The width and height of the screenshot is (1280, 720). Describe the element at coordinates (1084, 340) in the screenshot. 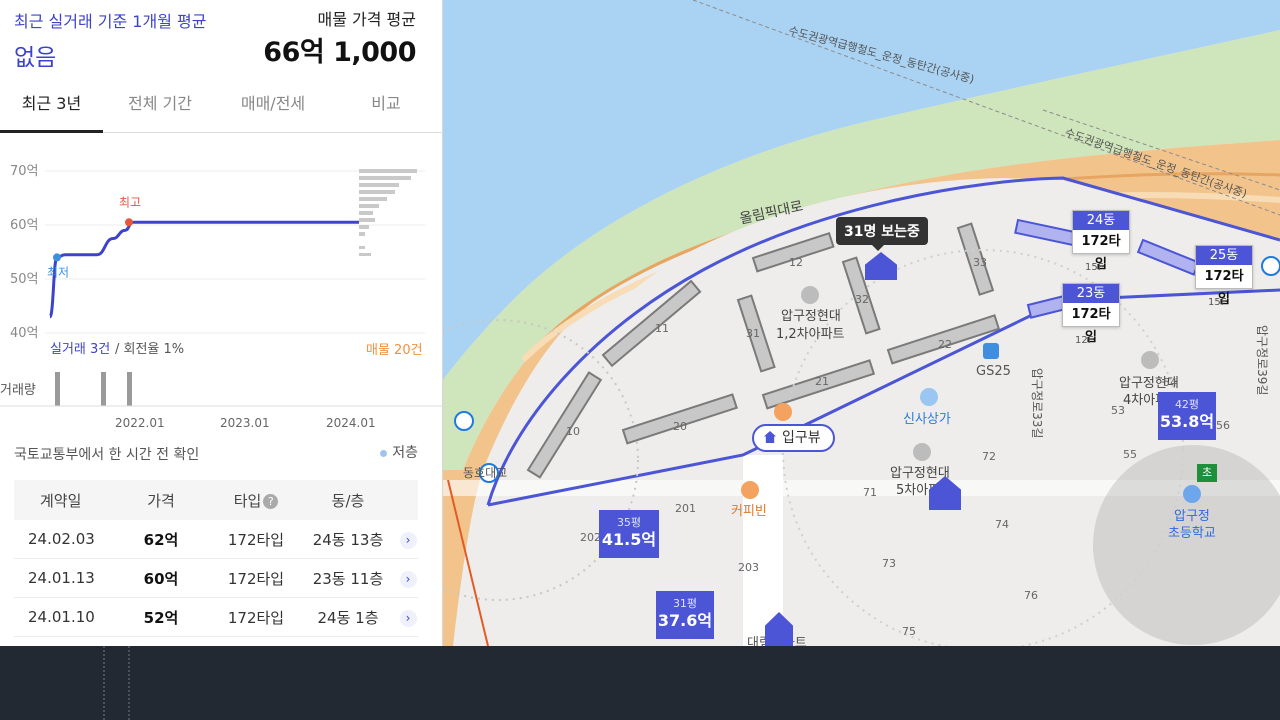

I see `dong-floor: 12F` at that location.